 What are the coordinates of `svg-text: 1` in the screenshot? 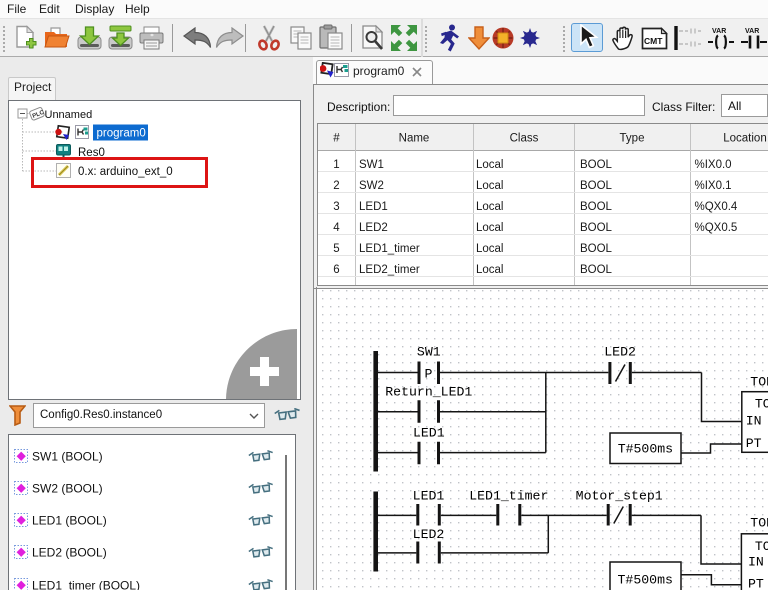 It's located at (336, 165).